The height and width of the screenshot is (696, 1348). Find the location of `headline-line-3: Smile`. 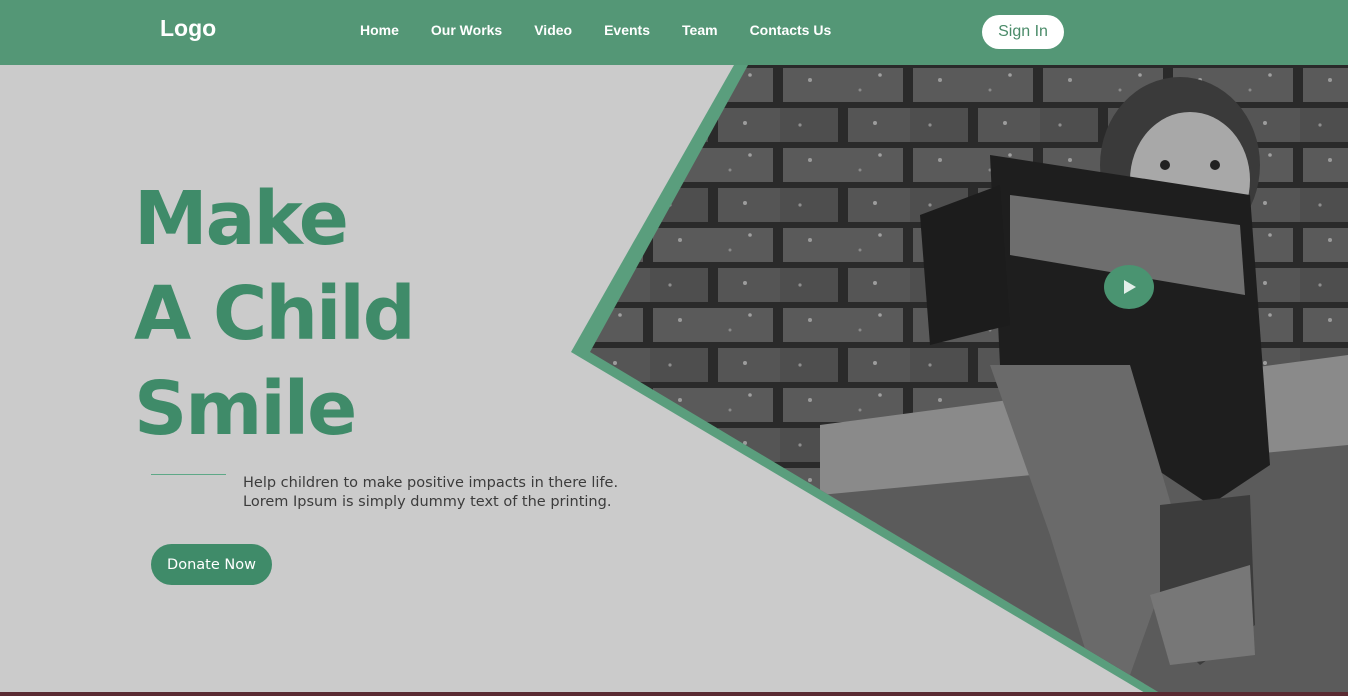

headline-line-3: Smile is located at coordinates (245, 409).